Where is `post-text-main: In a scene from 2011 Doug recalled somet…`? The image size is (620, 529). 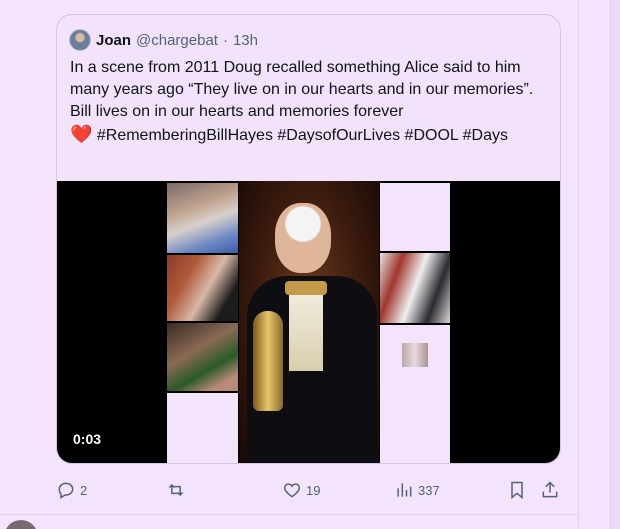 post-text-main: In a scene from 2011 Doug recalled somet… is located at coordinates (302, 89).